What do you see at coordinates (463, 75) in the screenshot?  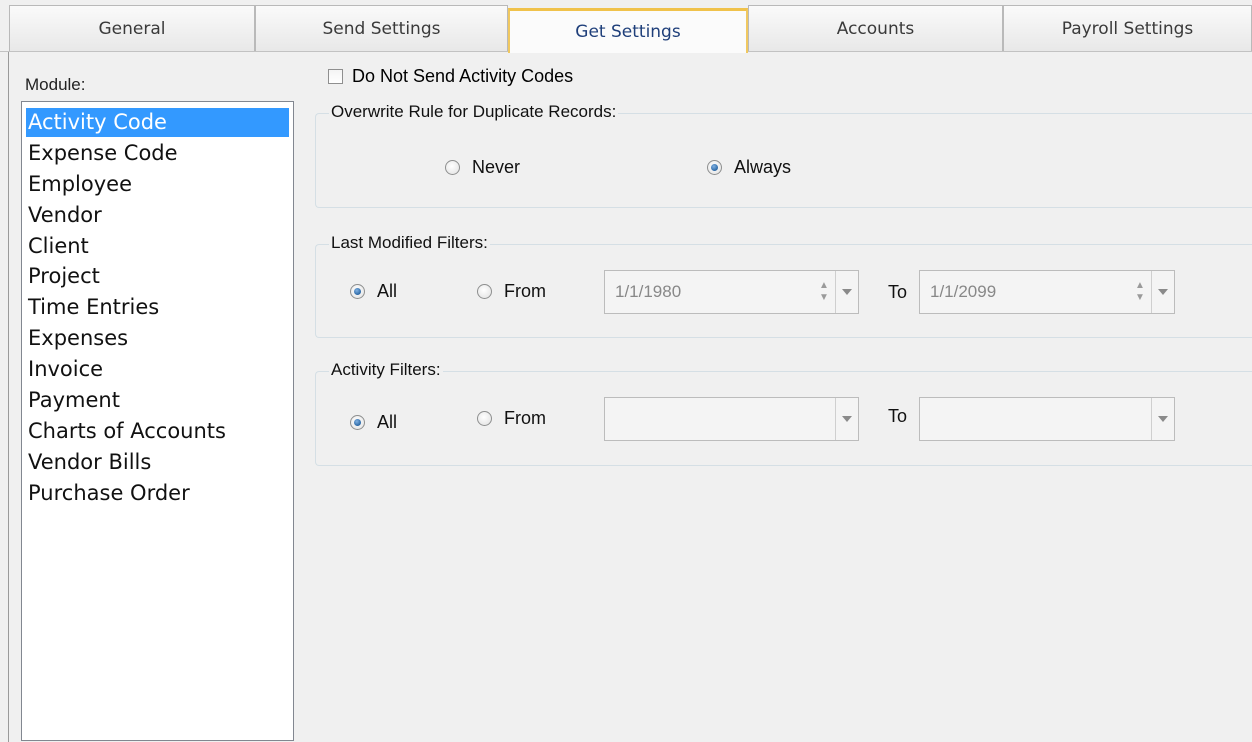 I see `do-not-send-label: Do Not Send Activity Codes` at bounding box center [463, 75].